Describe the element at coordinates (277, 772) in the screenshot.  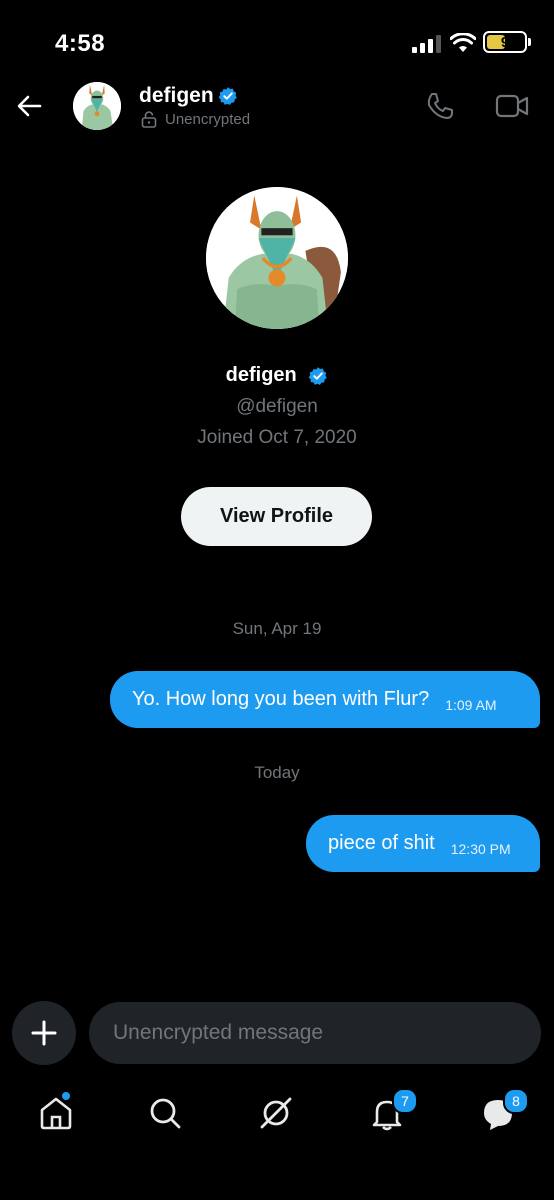
I see `date-separator: Today` at that location.